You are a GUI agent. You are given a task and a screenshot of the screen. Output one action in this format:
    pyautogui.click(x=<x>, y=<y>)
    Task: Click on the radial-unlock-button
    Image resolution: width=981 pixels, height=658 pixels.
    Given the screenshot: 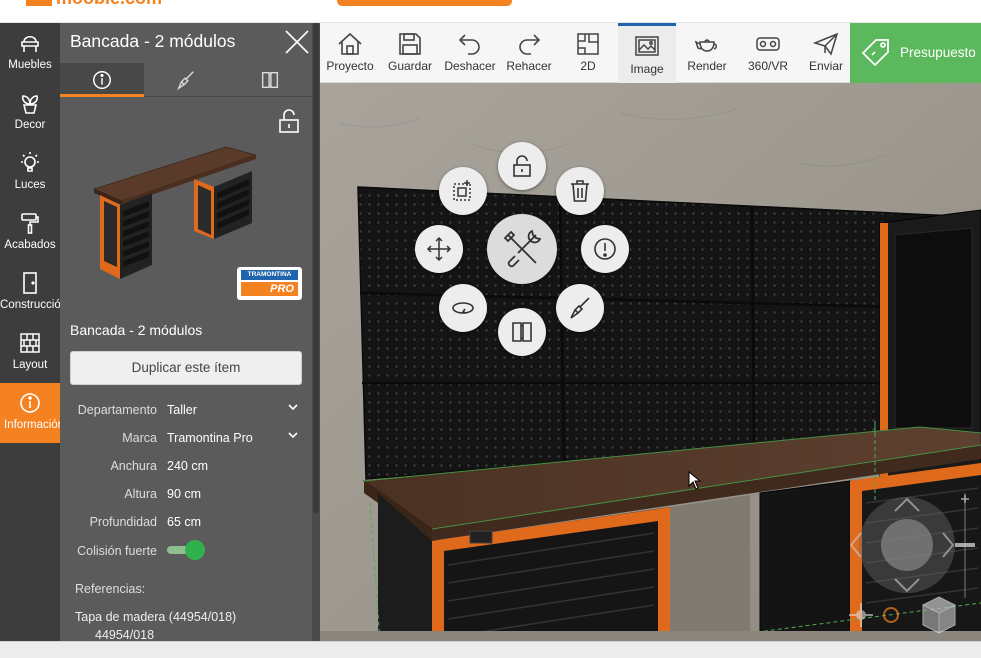 What is the action you would take?
    pyautogui.click(x=522, y=166)
    